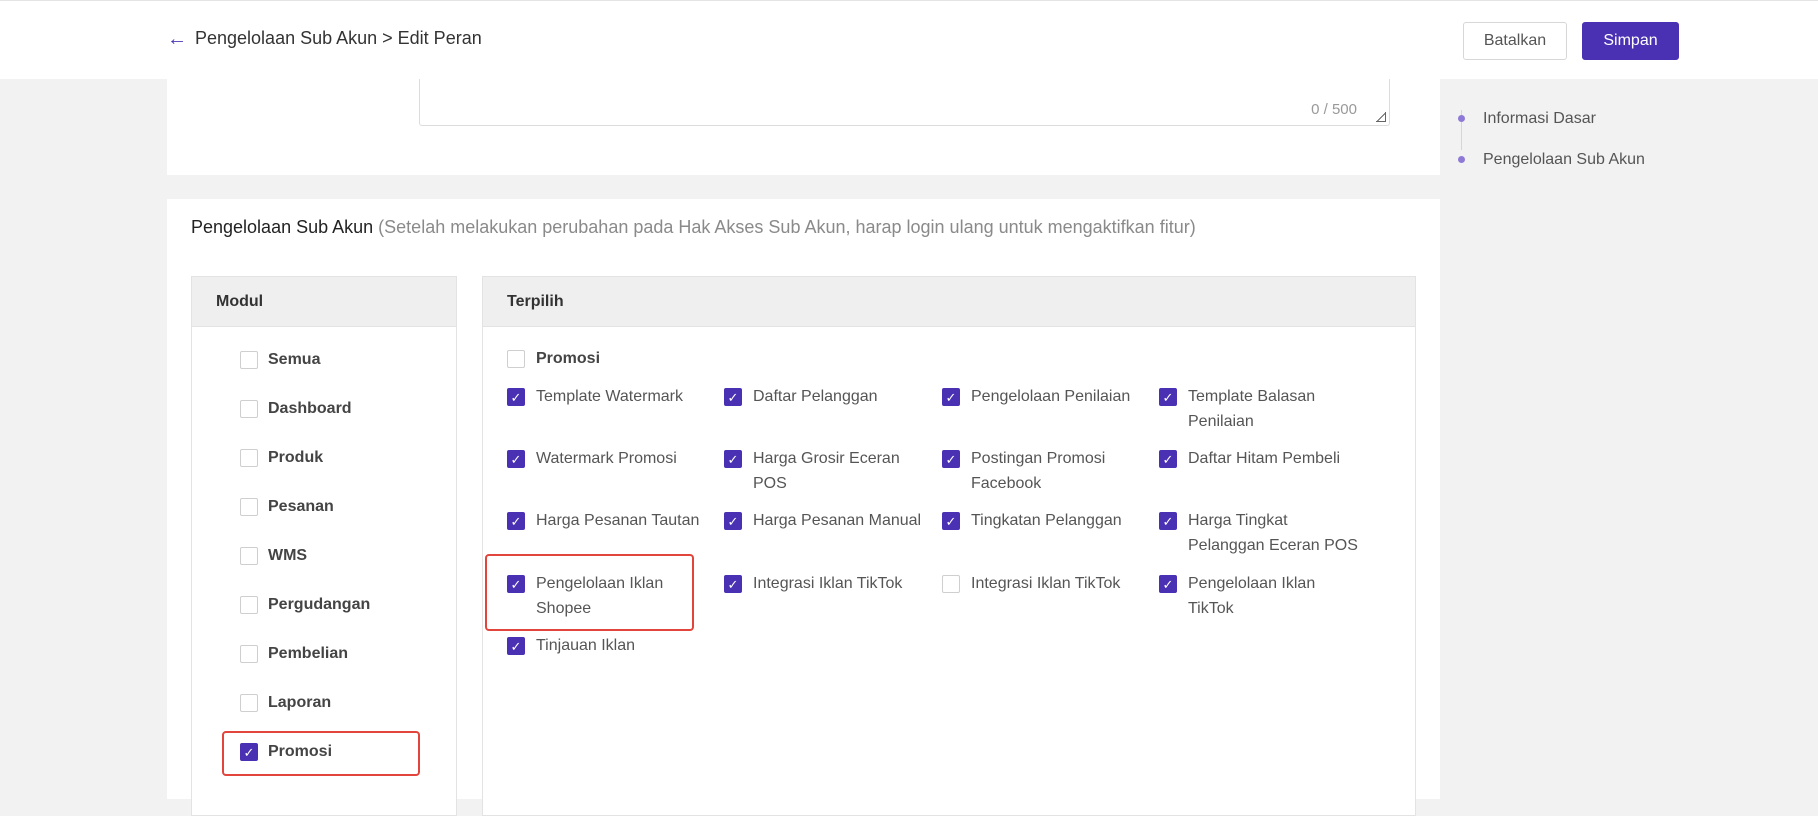  I want to click on module-item-pembelian: Pembelian, so click(294, 654).